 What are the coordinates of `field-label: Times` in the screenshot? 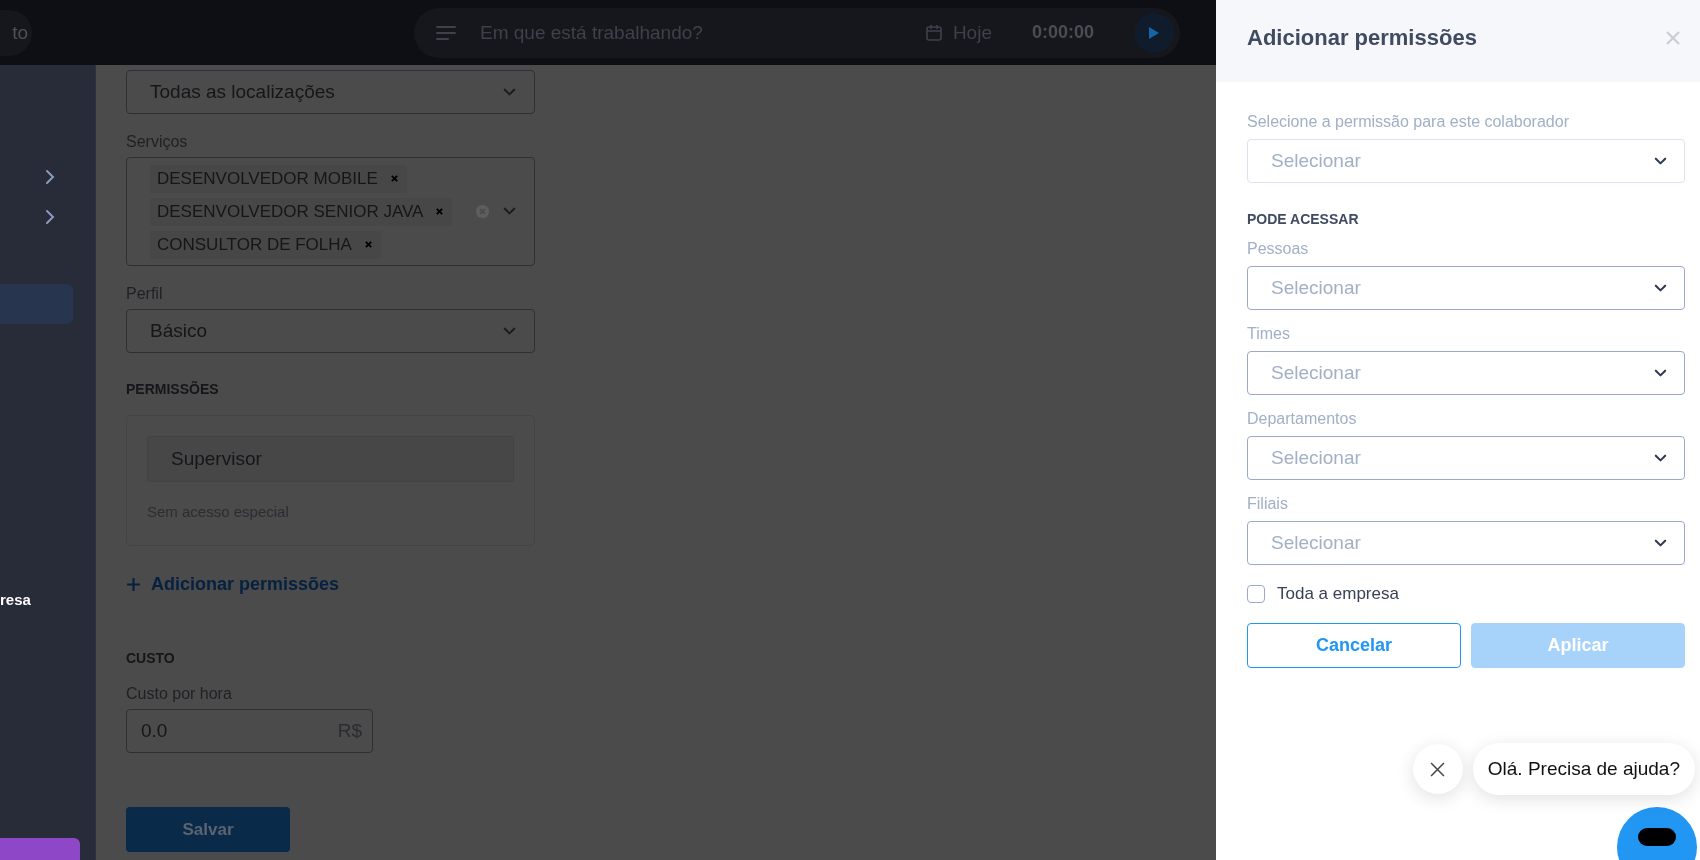 It's located at (1269, 334).